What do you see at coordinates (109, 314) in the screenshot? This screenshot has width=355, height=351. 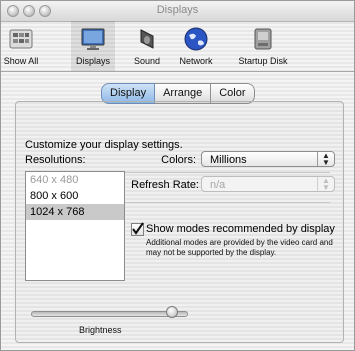 I see `brightness-slider-track` at bounding box center [109, 314].